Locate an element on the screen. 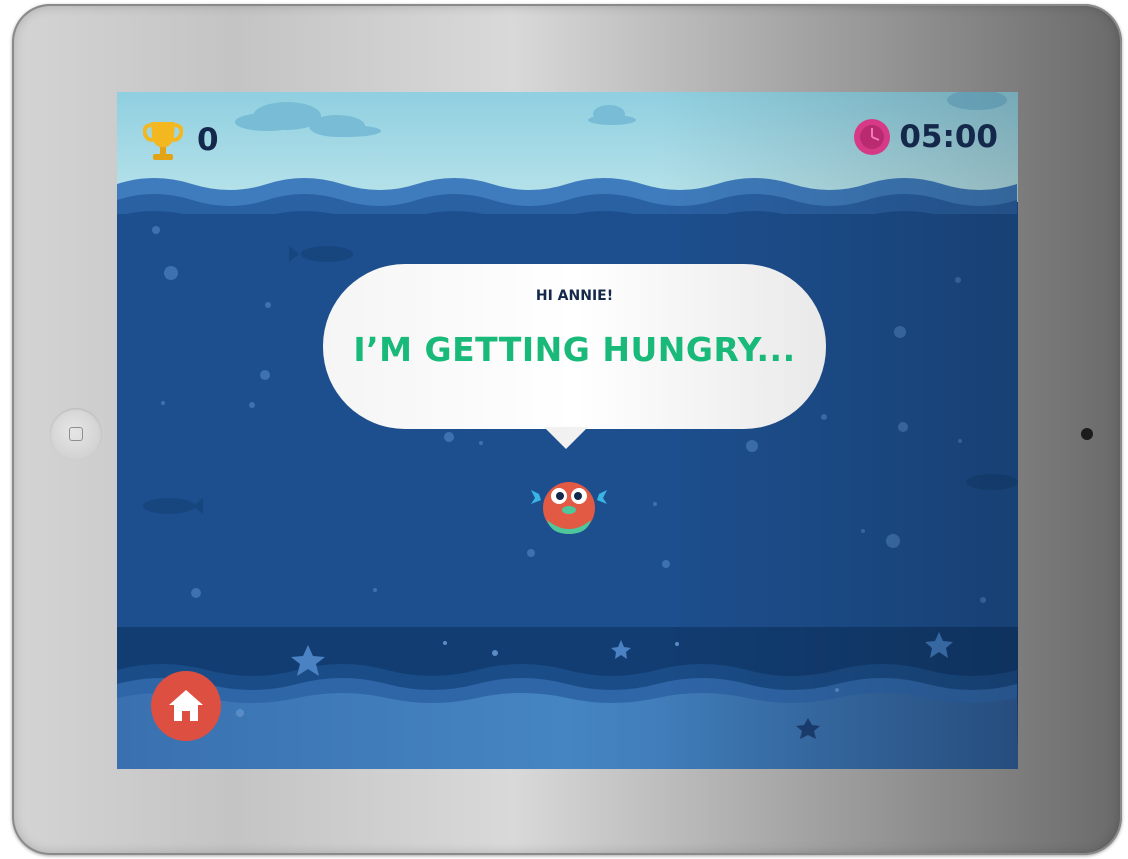  home-icon is located at coordinates (186, 705).